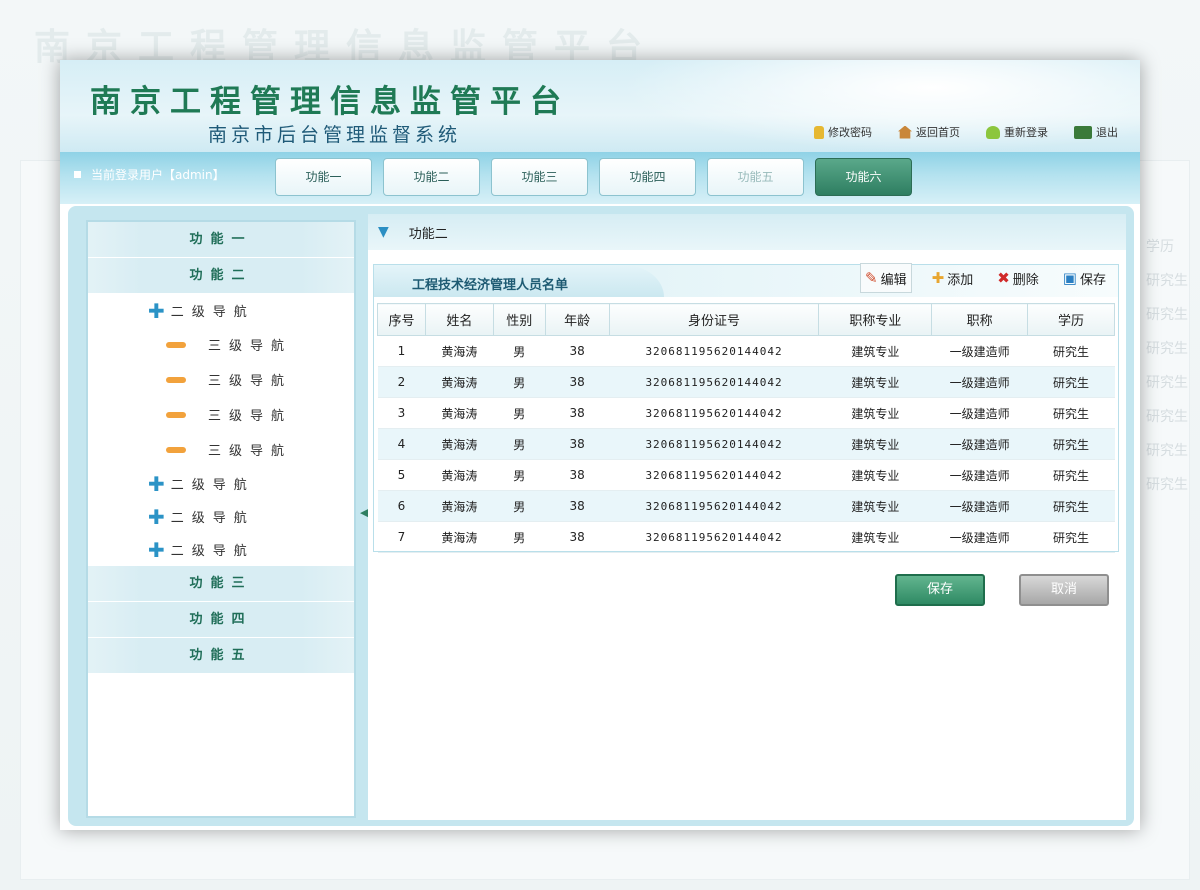 This screenshot has width=1200, height=890. What do you see at coordinates (401, 506) in the screenshot?
I see `cell-index: 6` at bounding box center [401, 506].